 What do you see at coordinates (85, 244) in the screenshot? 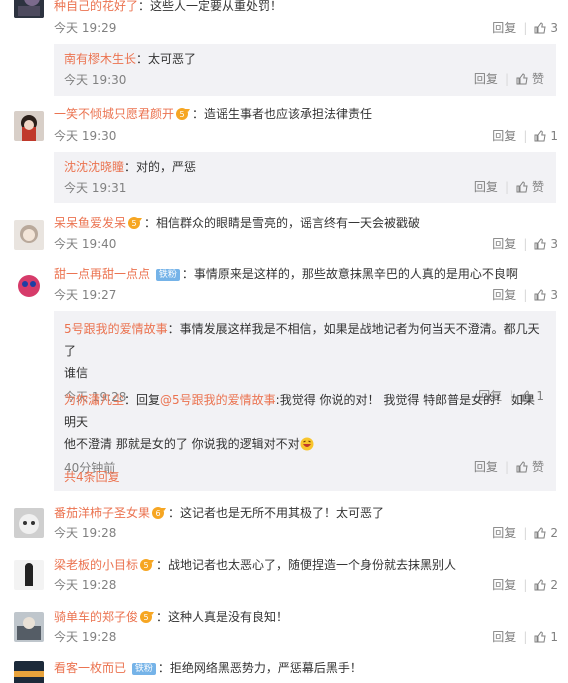
I see `comment-time: 今天 19:40` at bounding box center [85, 244].